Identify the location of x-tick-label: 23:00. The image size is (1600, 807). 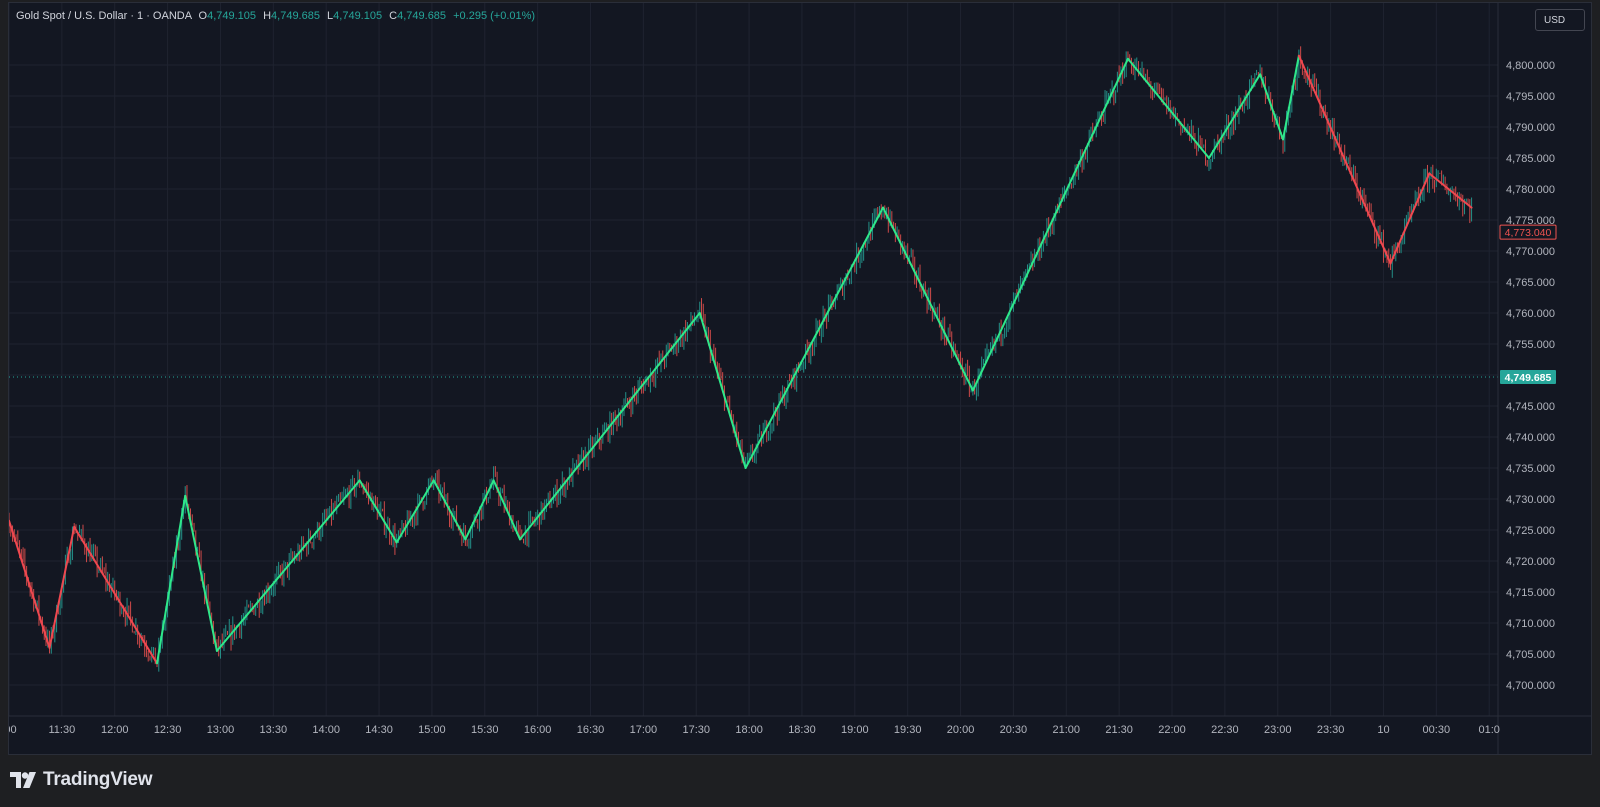
(1278, 730).